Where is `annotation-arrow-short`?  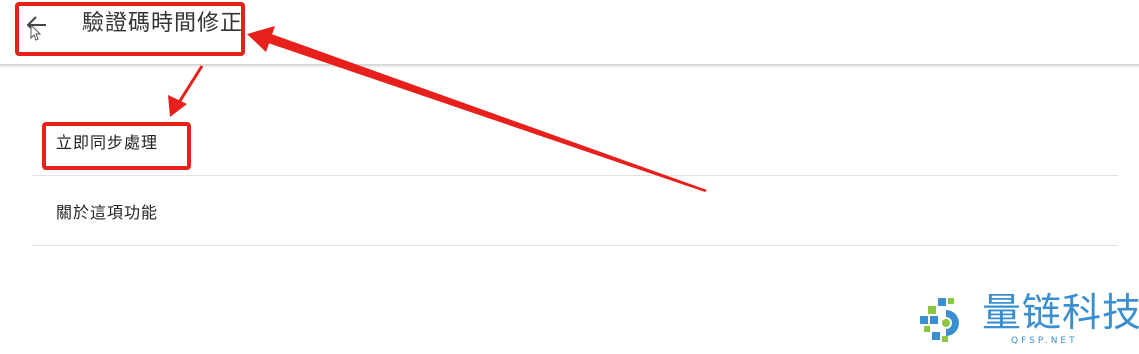 annotation-arrow-short is located at coordinates (190, 85).